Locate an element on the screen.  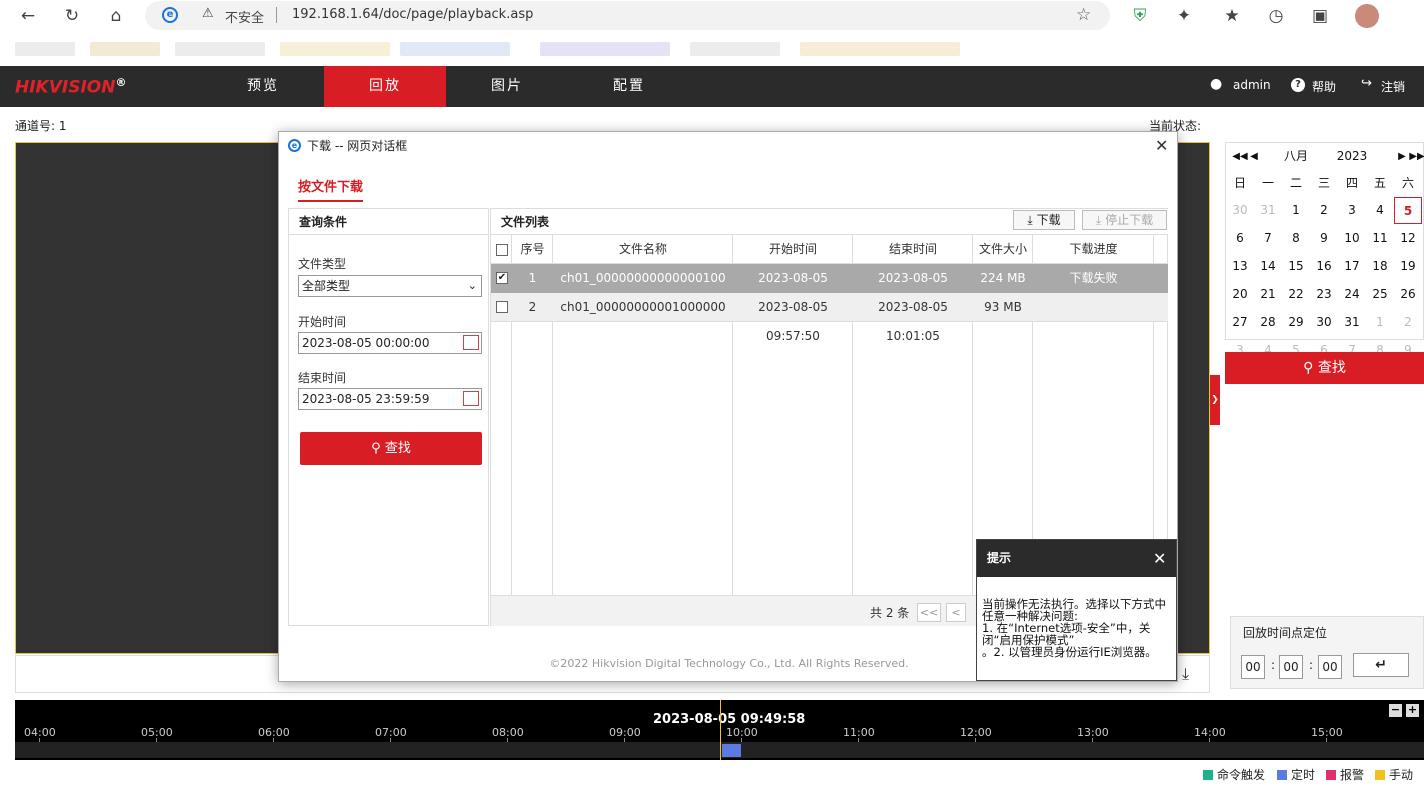
history-icon: ◷ is located at coordinates (1276, 16).